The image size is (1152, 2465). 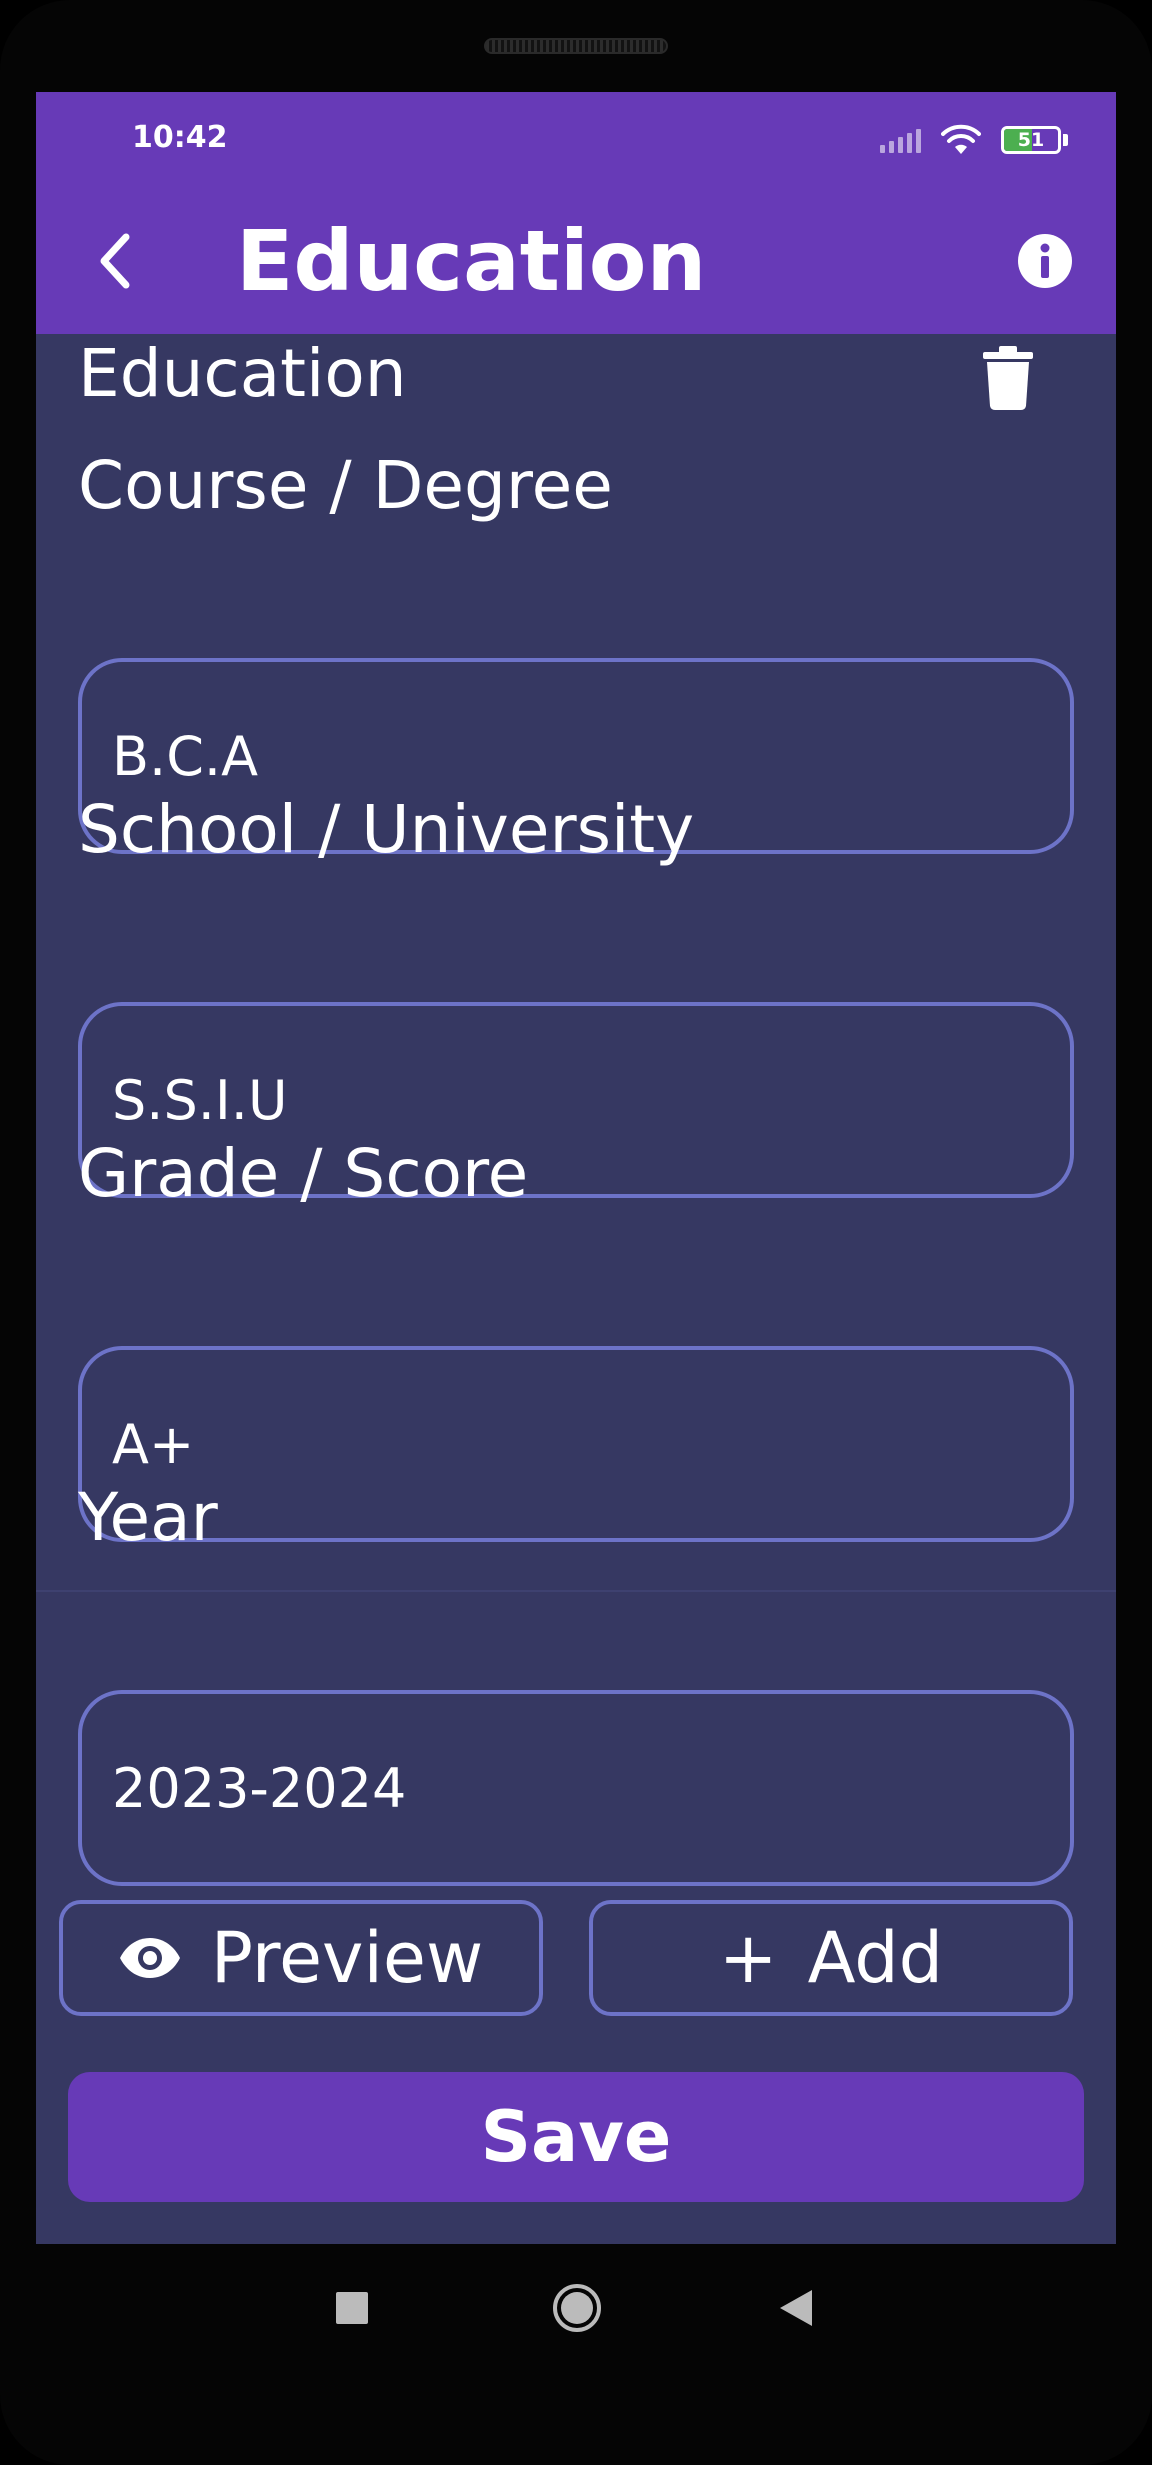 I want to click on content-divider, so click(x=576, y=1591).